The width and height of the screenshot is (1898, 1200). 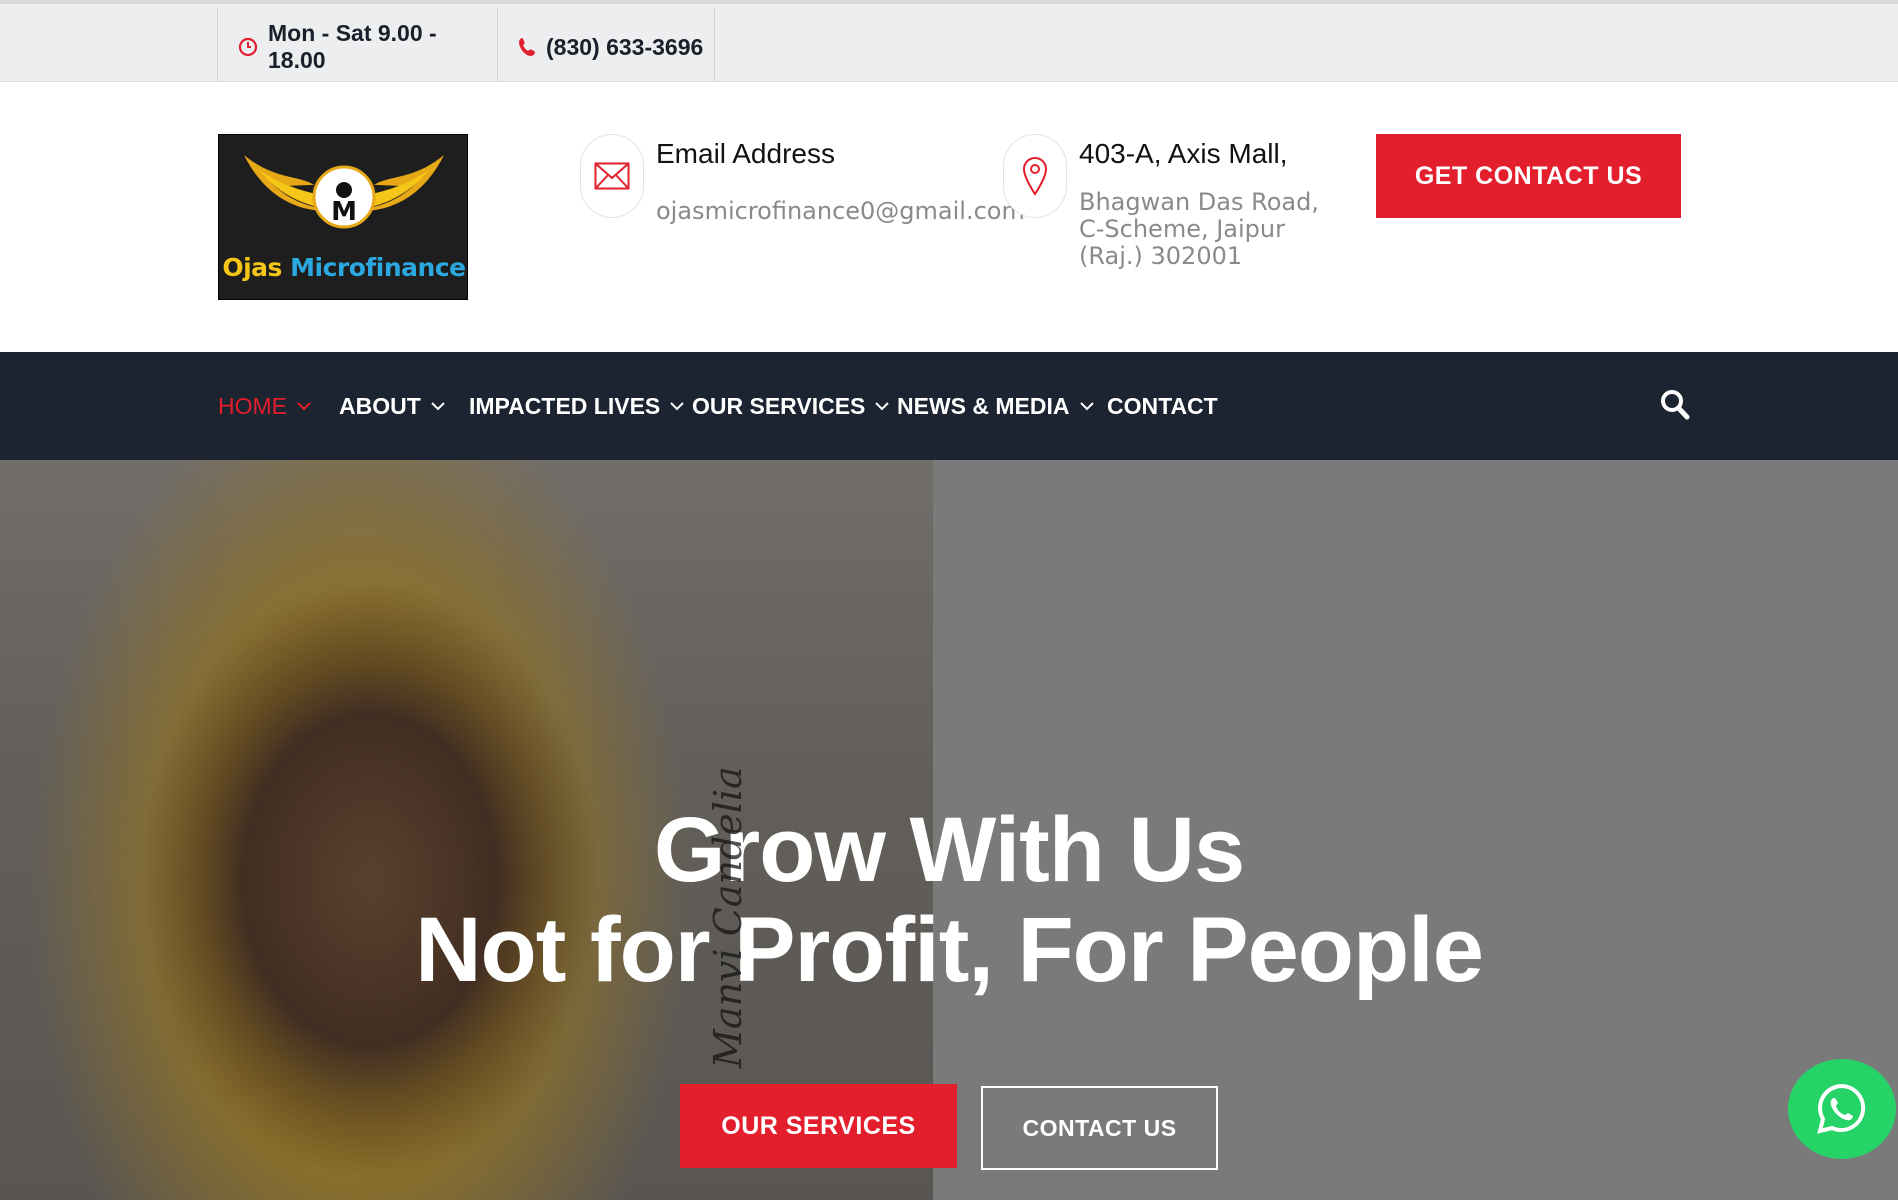 I want to click on nav-item-label: IMPACTED LIVES, so click(x=565, y=405).